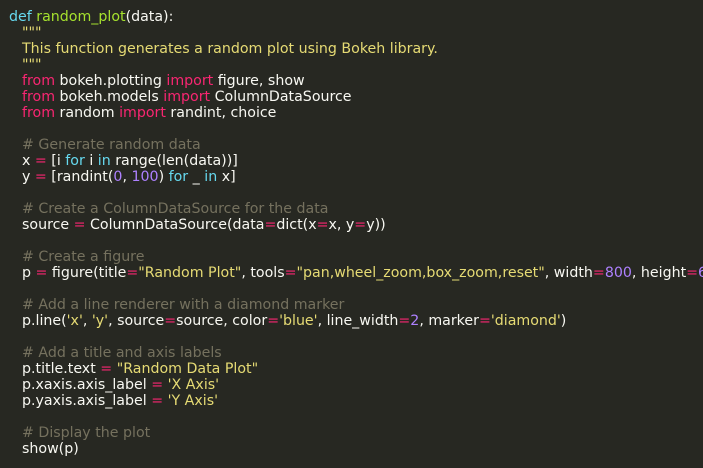 This screenshot has width=703, height=468. What do you see at coordinates (356, 385) in the screenshot?
I see `code-line: p.xaxis.axis_label = 'X Axis'` at bounding box center [356, 385].